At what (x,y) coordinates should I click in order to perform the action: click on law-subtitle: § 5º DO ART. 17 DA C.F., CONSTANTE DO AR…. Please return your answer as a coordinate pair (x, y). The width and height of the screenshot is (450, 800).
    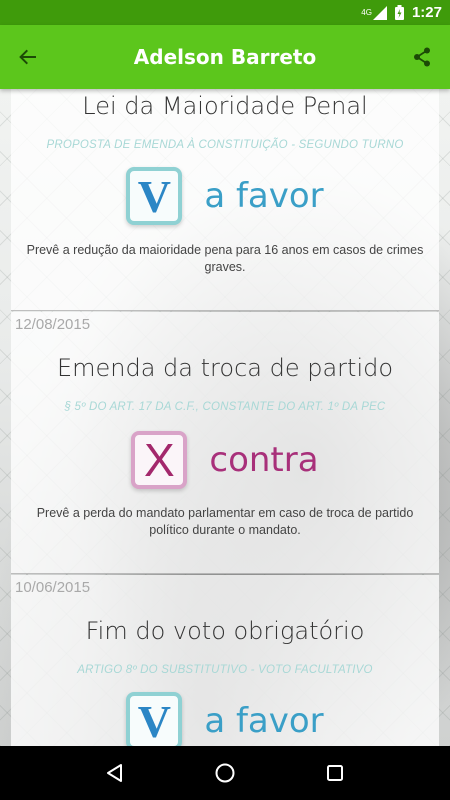
    Looking at the image, I should click on (225, 407).